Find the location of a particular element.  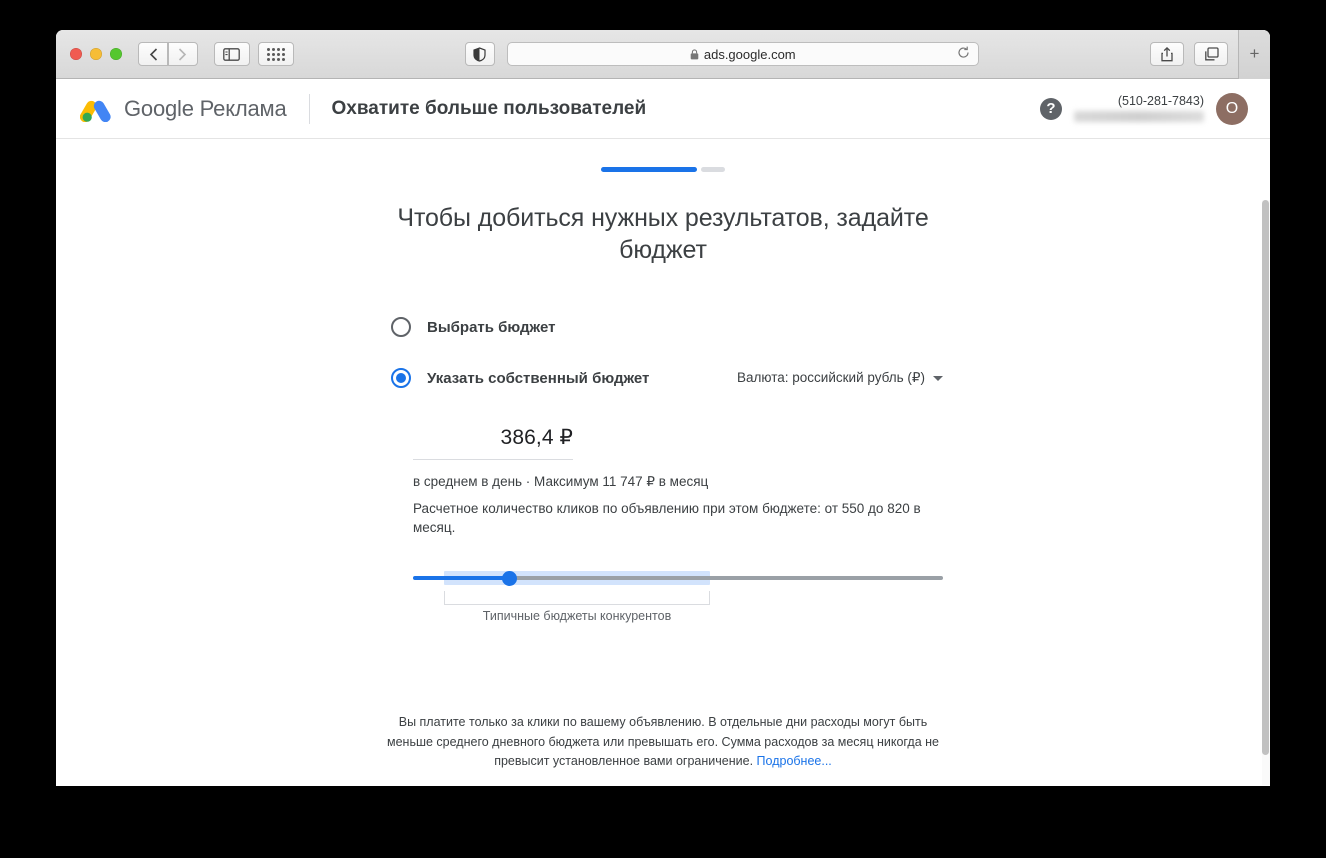

minimize-window-button is located at coordinates (96, 54).